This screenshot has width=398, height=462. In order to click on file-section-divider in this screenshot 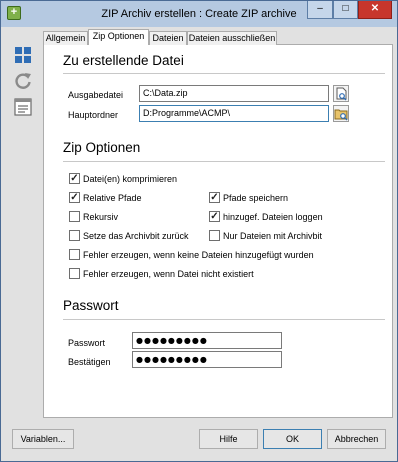, I will do `click(224, 73)`.